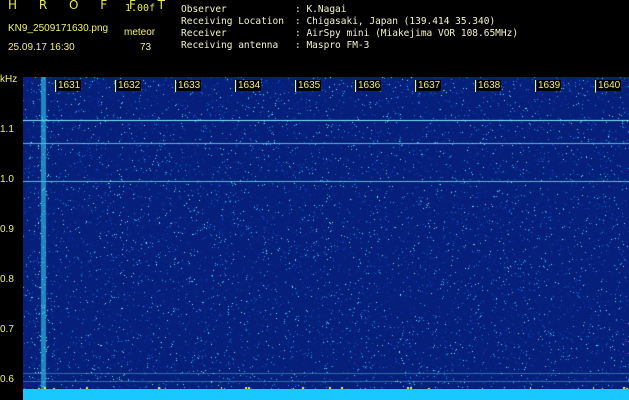  I want to click on y-tick-label: 1.1, so click(7, 129).